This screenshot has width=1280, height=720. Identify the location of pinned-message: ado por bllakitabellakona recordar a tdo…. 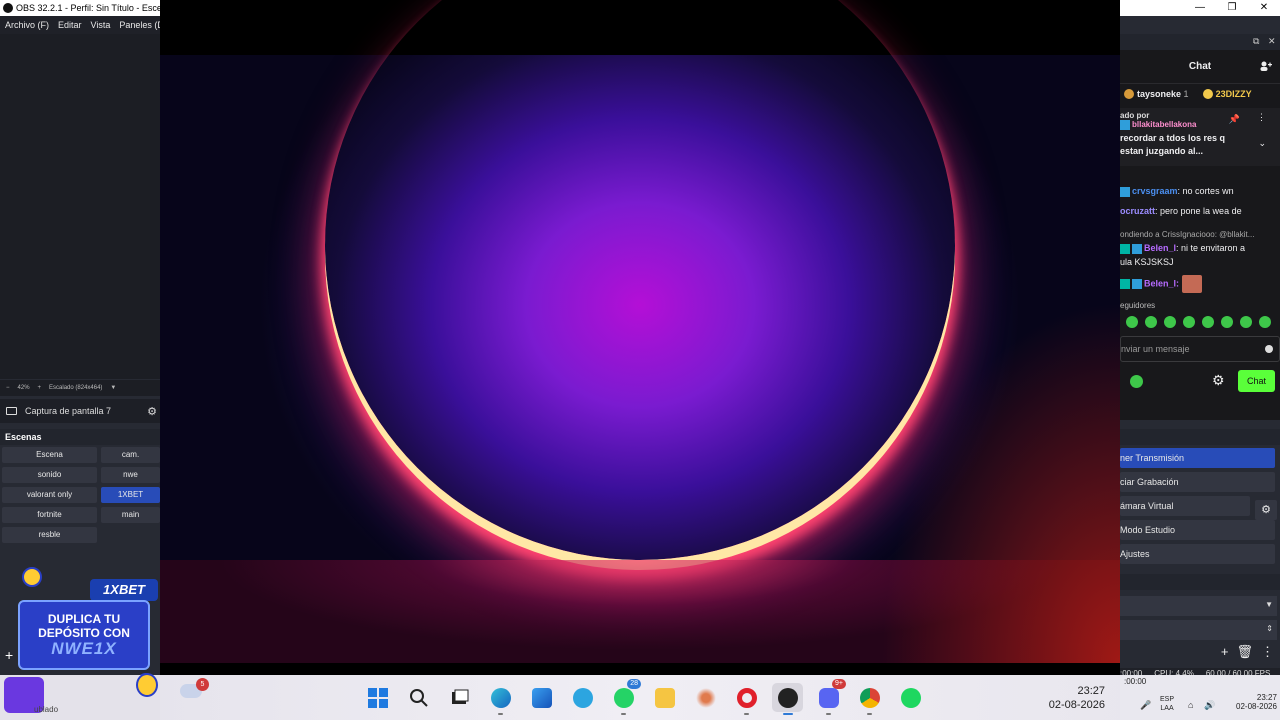
(1200, 137).